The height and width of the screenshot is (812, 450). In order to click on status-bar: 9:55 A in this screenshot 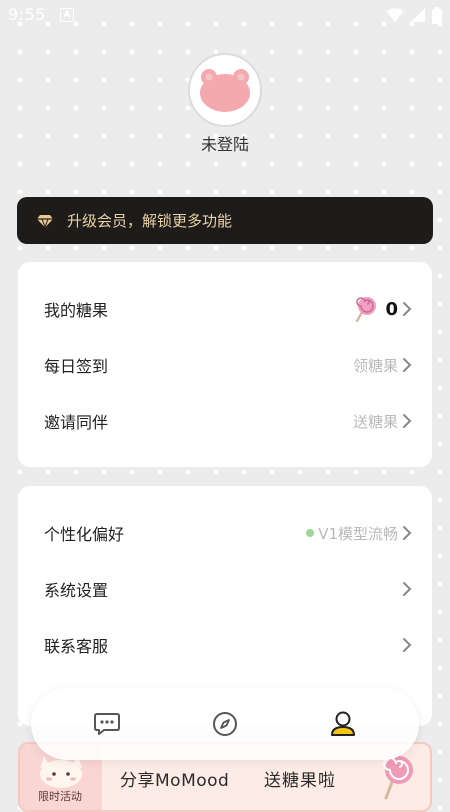, I will do `click(225, 16)`.